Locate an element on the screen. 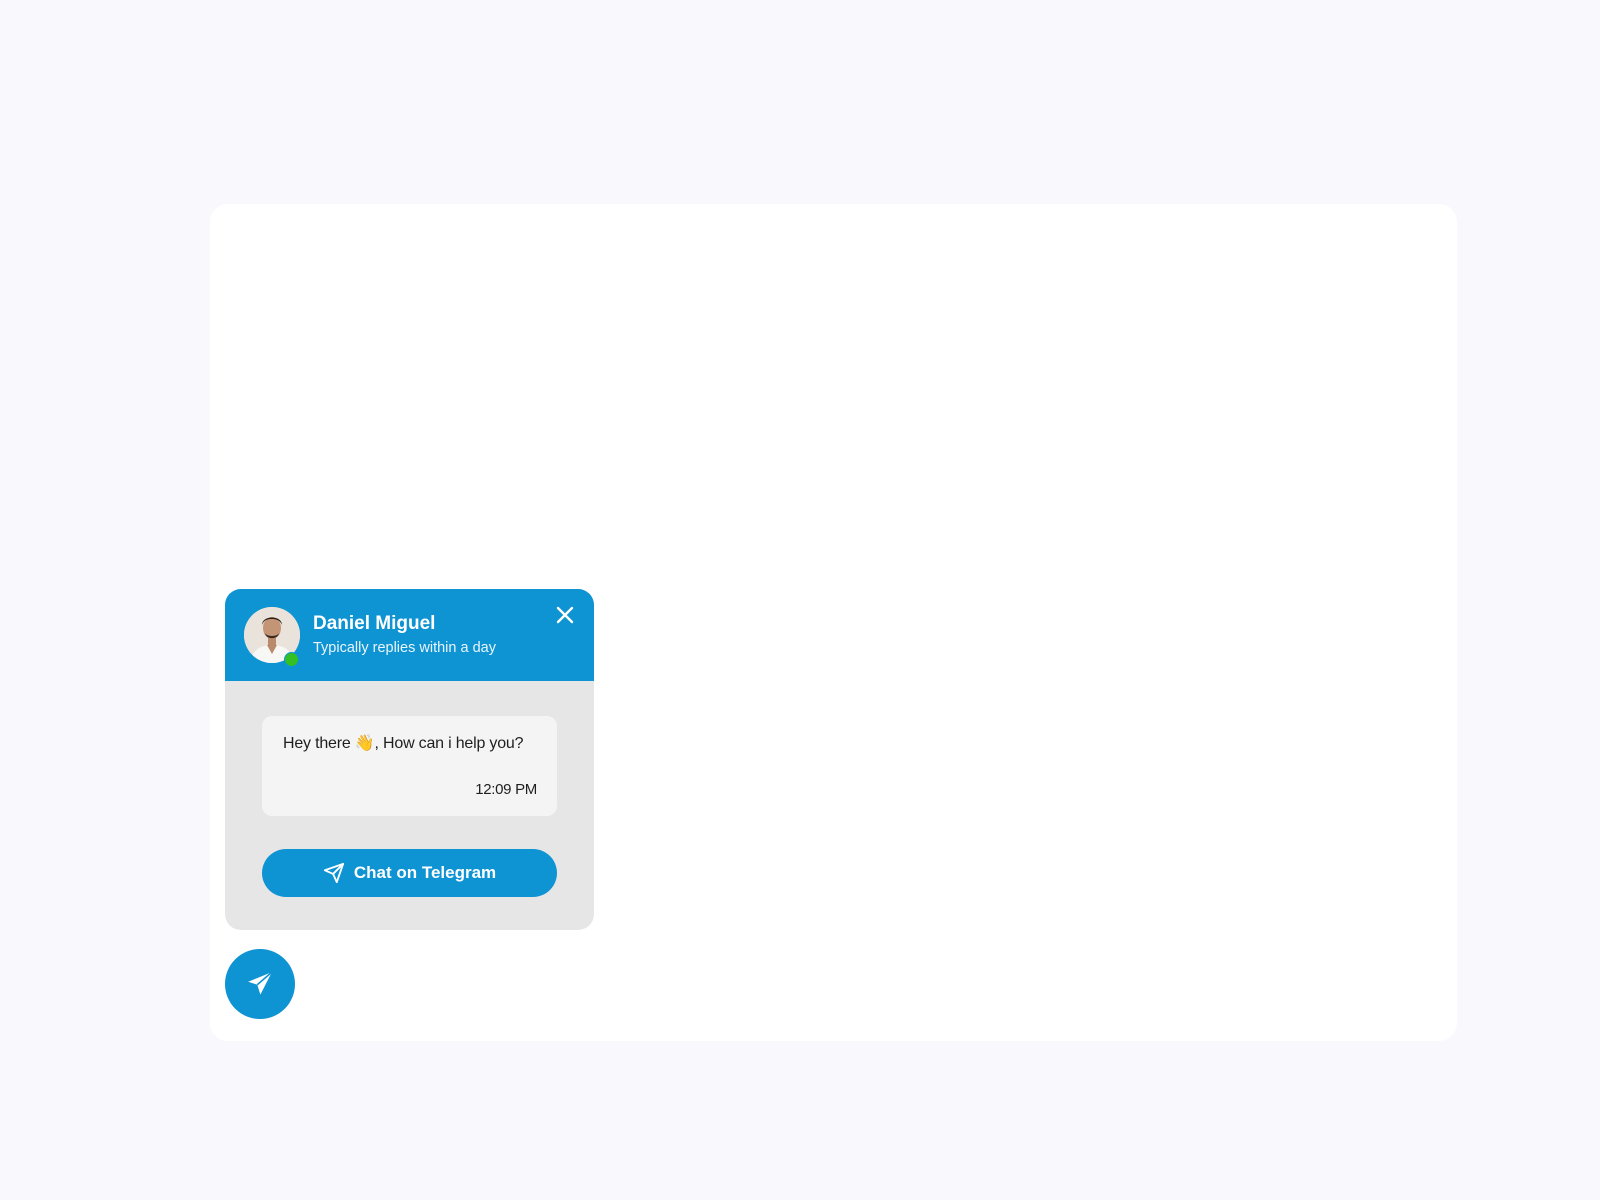 The width and height of the screenshot is (1600, 1200). message-time: 12:09 PM is located at coordinates (506, 789).